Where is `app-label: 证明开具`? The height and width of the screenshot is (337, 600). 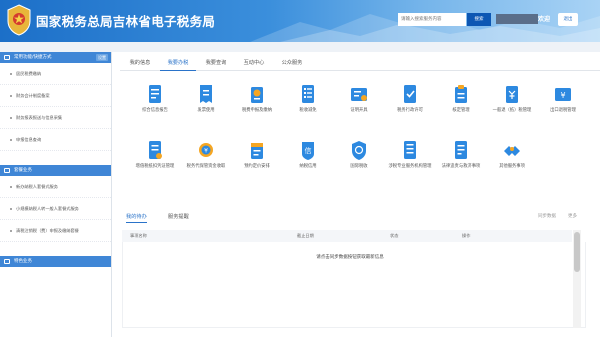 app-label: 证明开具 is located at coordinates (359, 110).